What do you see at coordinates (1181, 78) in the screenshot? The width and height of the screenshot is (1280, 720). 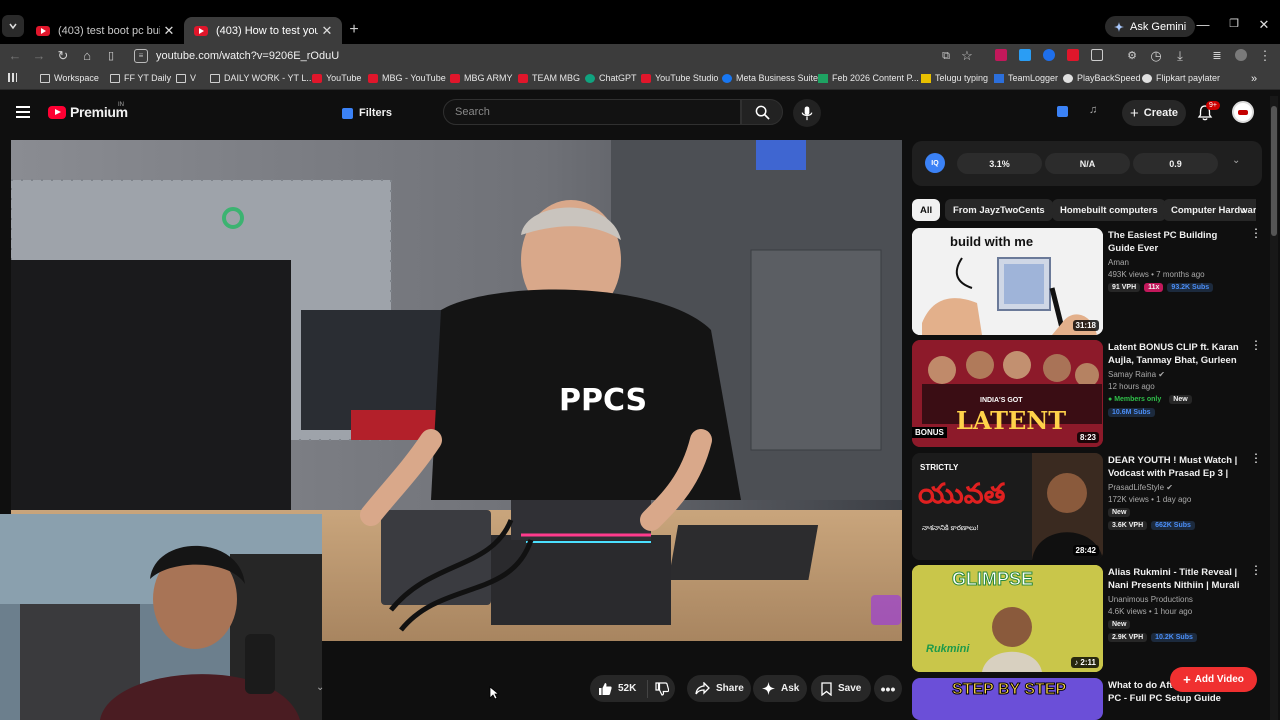 I see `bookmark-item: Flipkart paylater` at bounding box center [1181, 78].